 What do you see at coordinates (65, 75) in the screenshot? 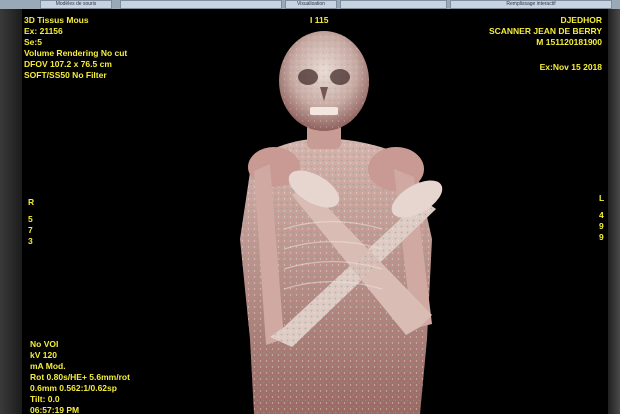
I see `series-info-line: SOFT/SS50 No Filter` at bounding box center [65, 75].